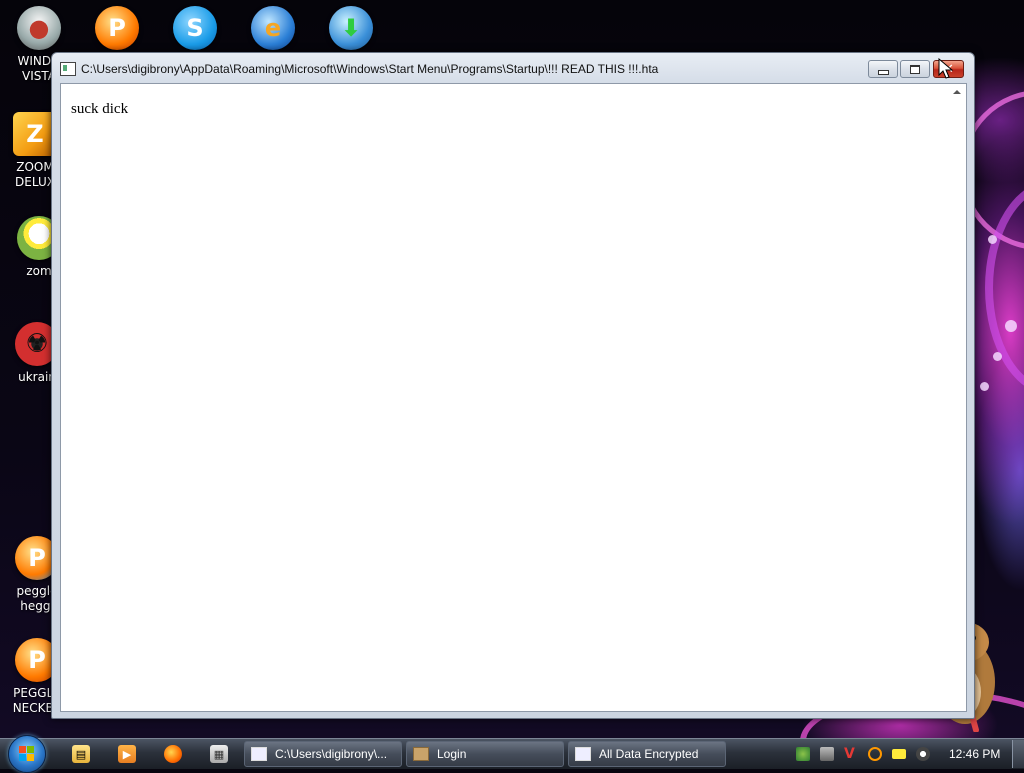 This screenshot has height=773, width=1024. I want to click on desktop-icon-download-manager: ⬇, so click(351, 28).